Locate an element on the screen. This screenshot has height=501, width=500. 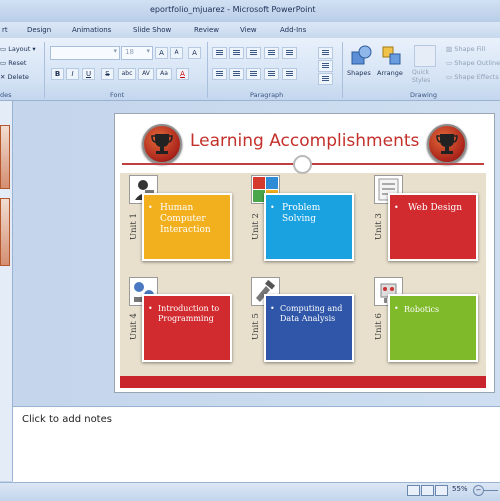
unit-4-text: Introduction to Programming is located at coordinates (189, 313).